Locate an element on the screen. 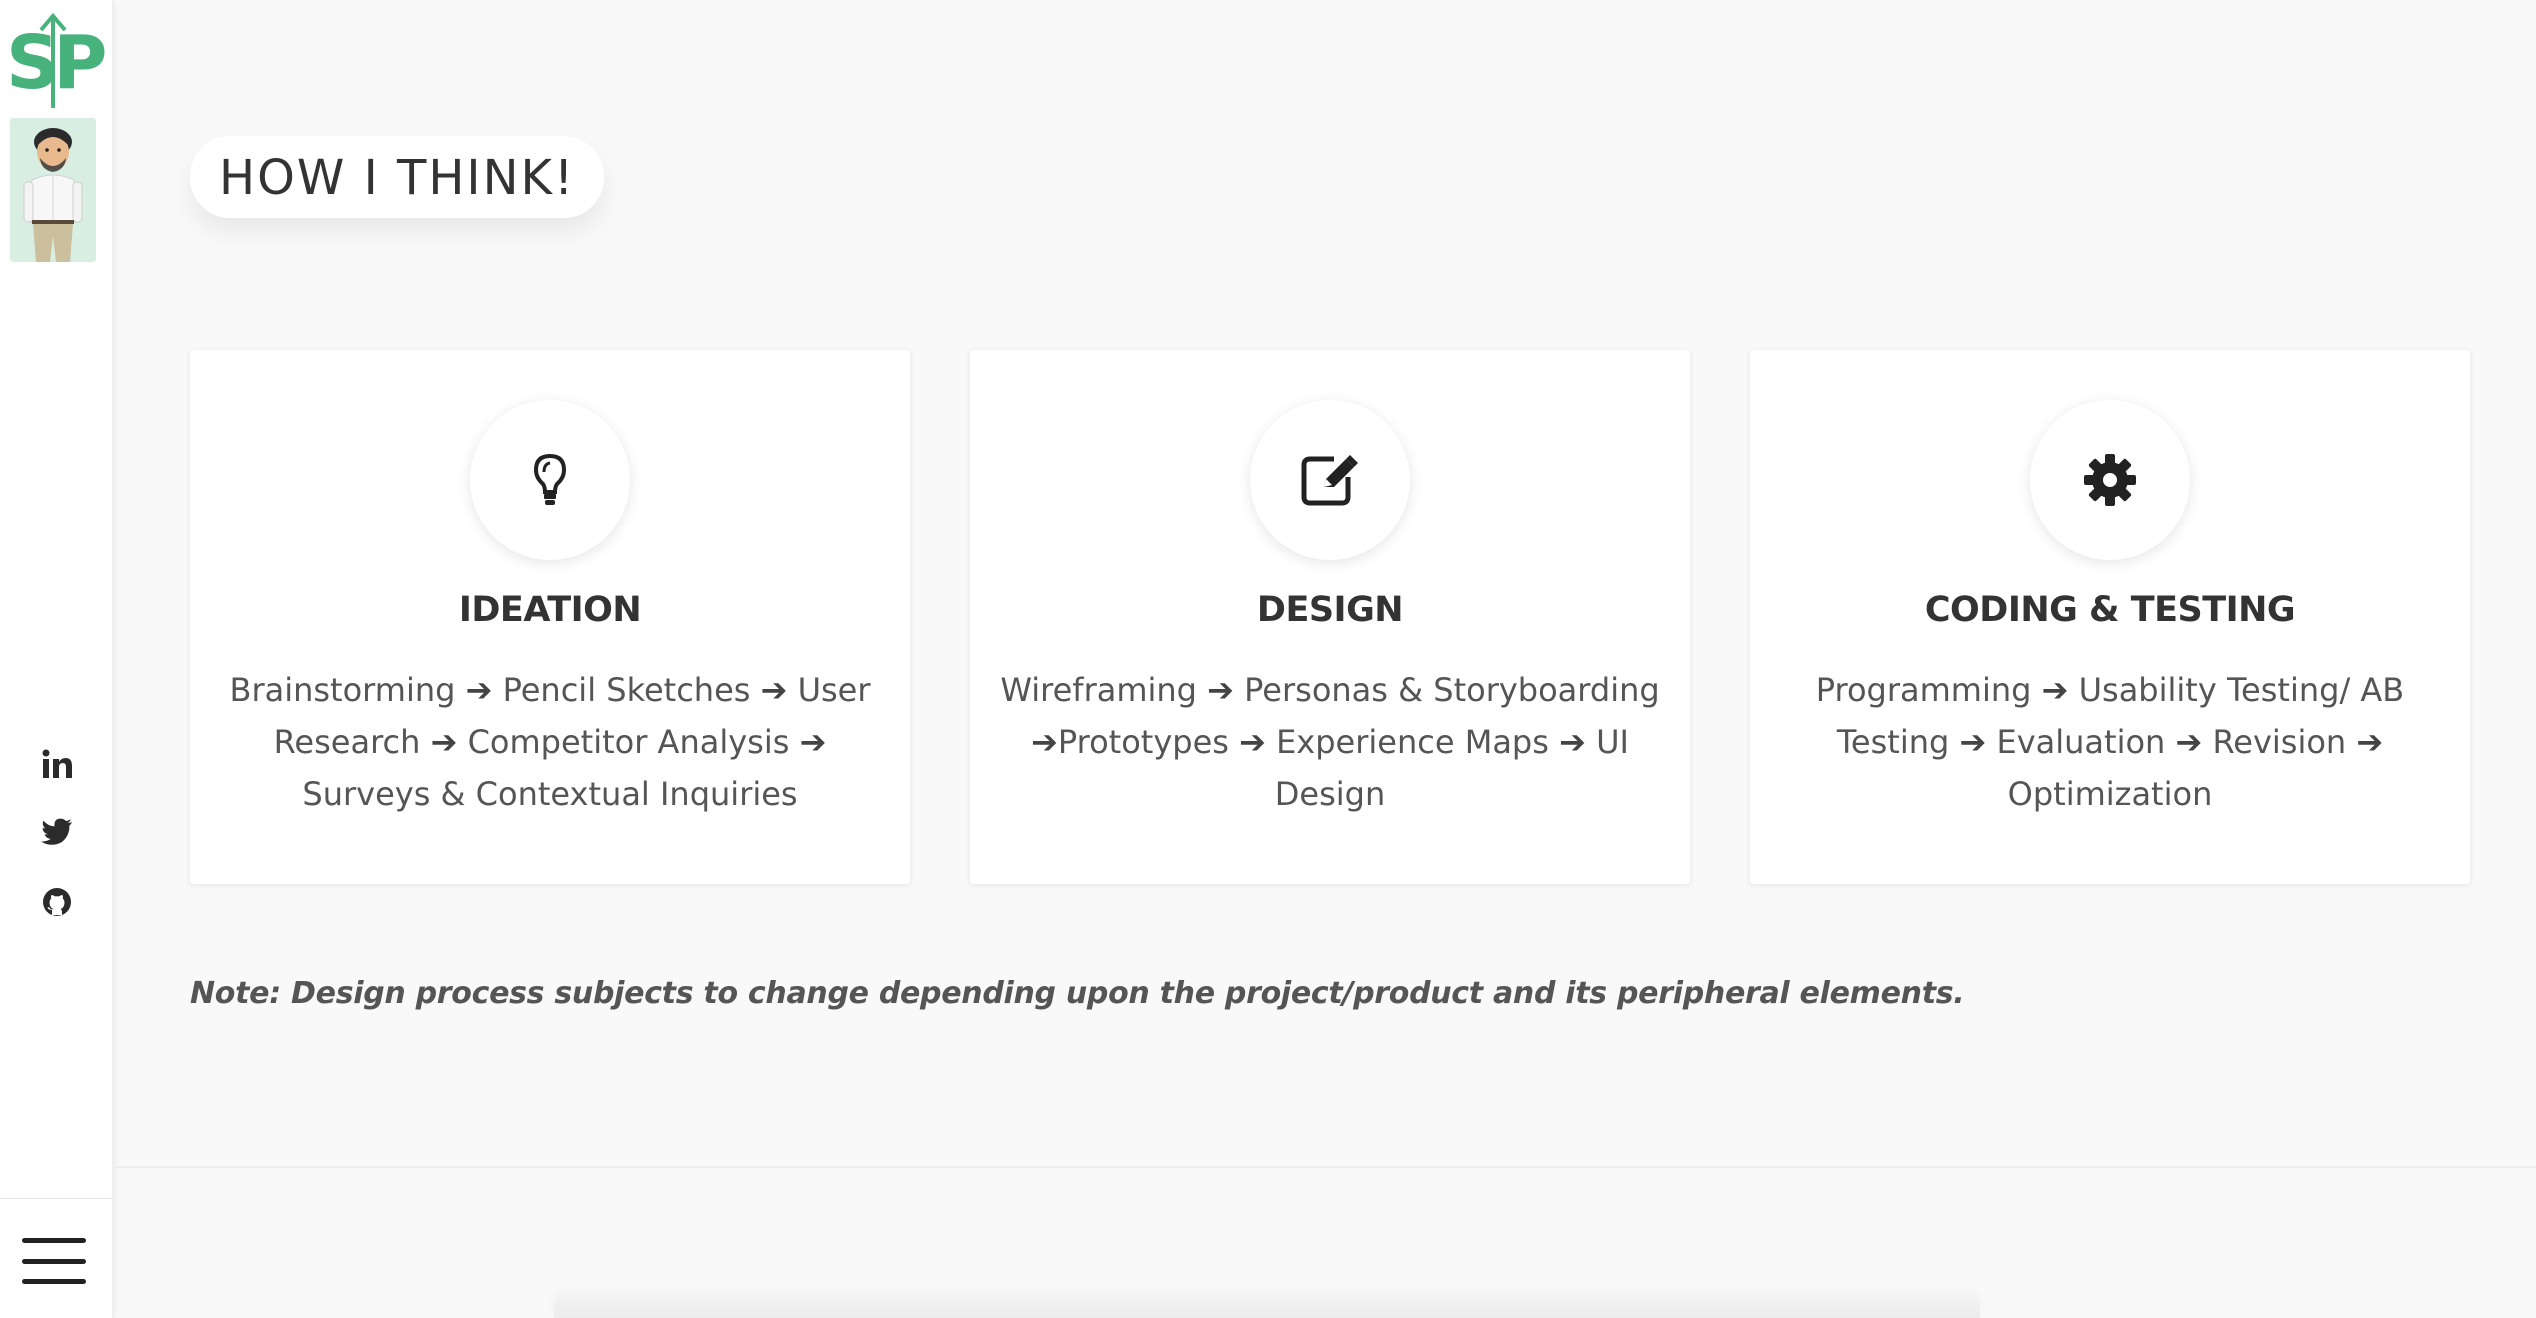 The height and width of the screenshot is (1318, 2536). step: Wireframing is located at coordinates (1098, 690).